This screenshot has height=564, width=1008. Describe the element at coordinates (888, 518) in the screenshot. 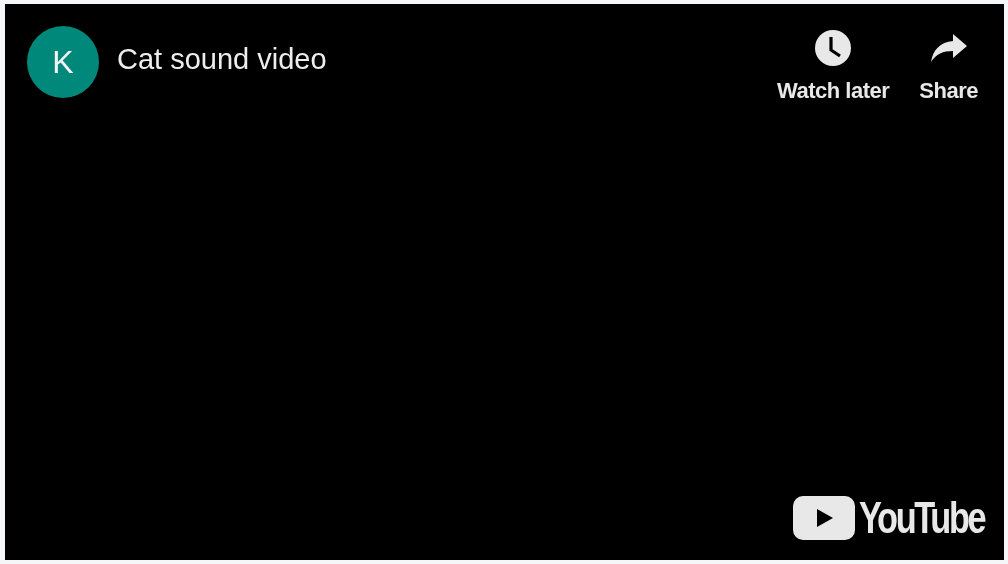

I see `youtube-logo: YouTube` at that location.